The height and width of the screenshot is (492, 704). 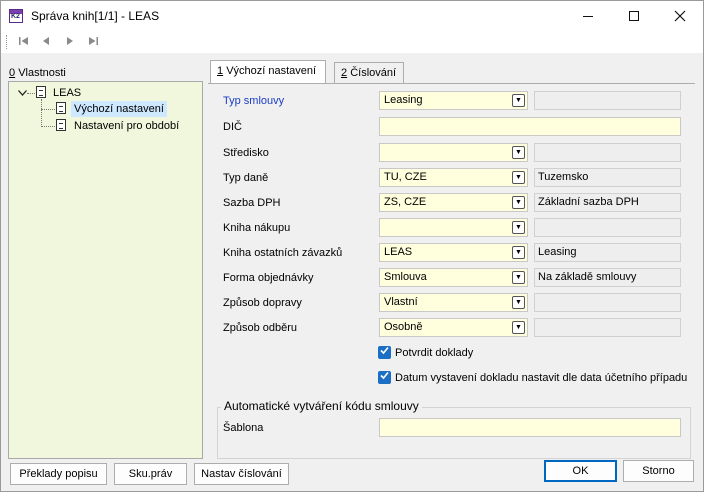 I want to click on typ-smlouvy-label: Typ smlouvy, so click(x=254, y=101).